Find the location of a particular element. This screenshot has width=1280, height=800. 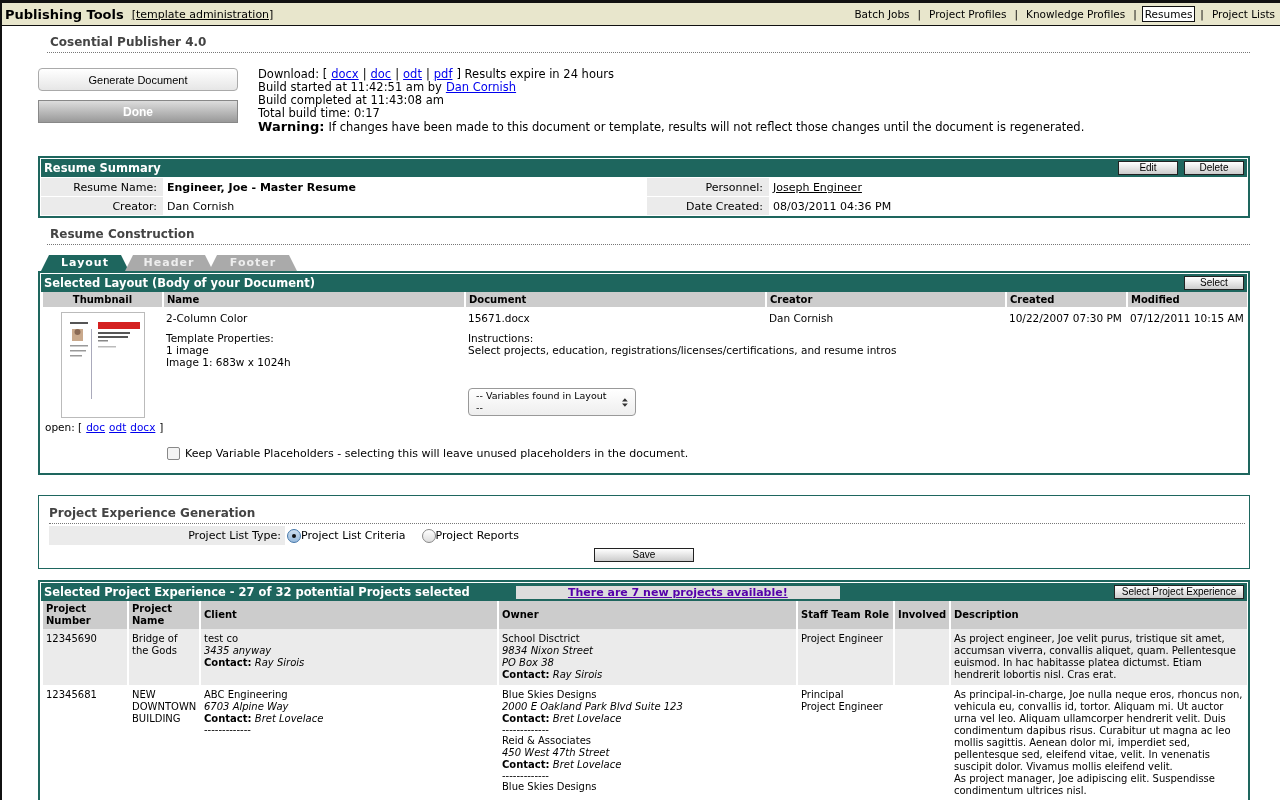

column-header: Involved is located at coordinates (922, 615).